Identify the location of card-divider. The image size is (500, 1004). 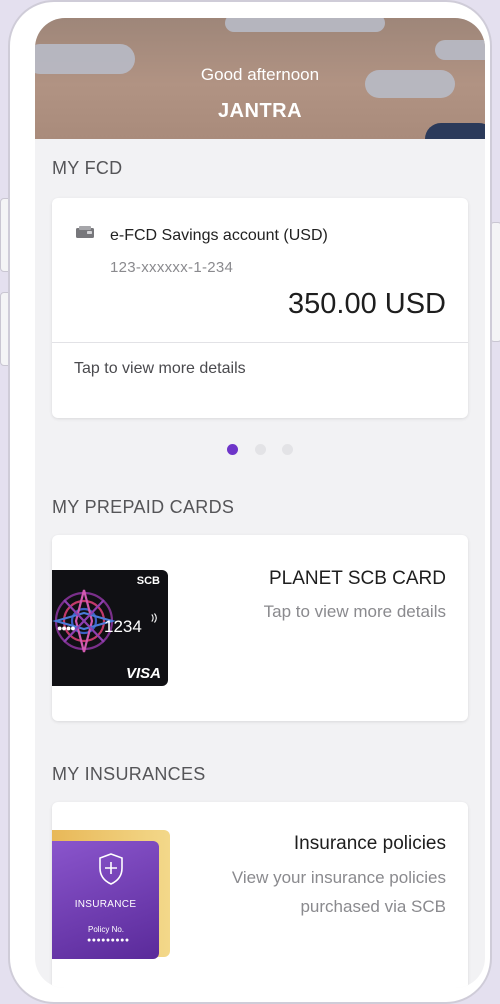
(260, 342).